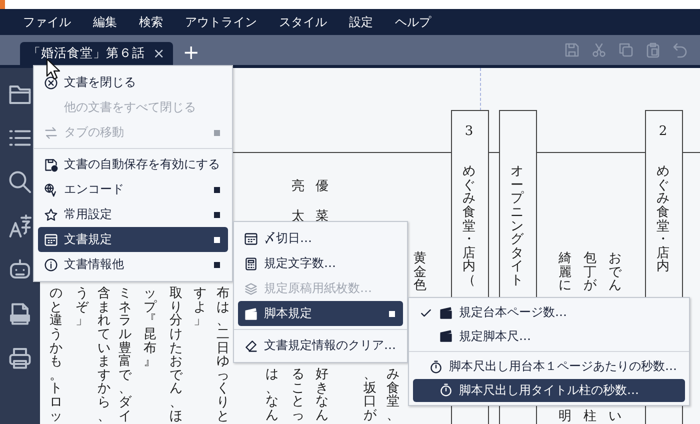  Describe the element at coordinates (221, 22) in the screenshot. I see `menu-bar-item: アウトライン` at that location.